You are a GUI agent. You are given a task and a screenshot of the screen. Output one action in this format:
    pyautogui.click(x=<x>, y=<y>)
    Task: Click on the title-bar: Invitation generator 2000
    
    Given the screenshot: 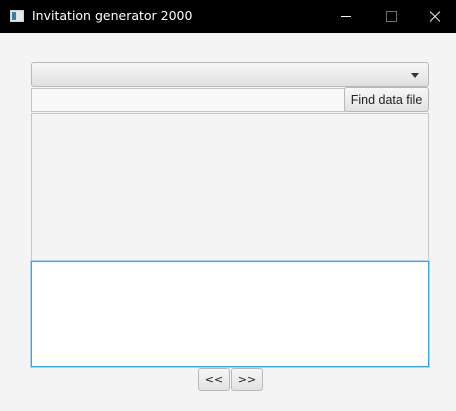 What is the action you would take?
    pyautogui.click(x=228, y=16)
    